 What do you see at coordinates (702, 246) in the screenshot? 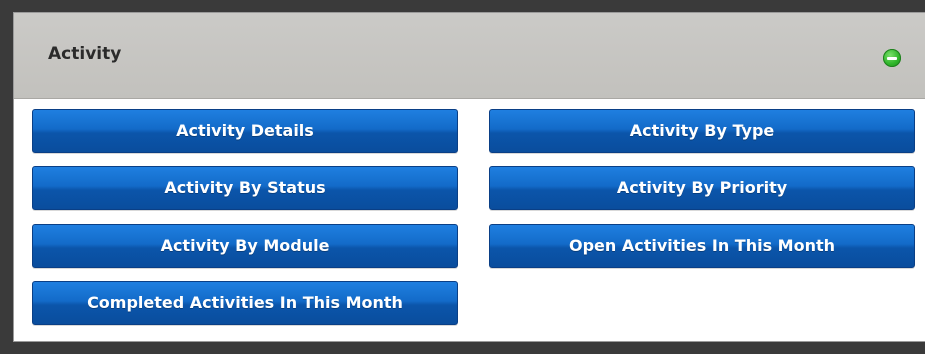
I see `open-activities-this-month-button: Open Activities In This Month` at bounding box center [702, 246].